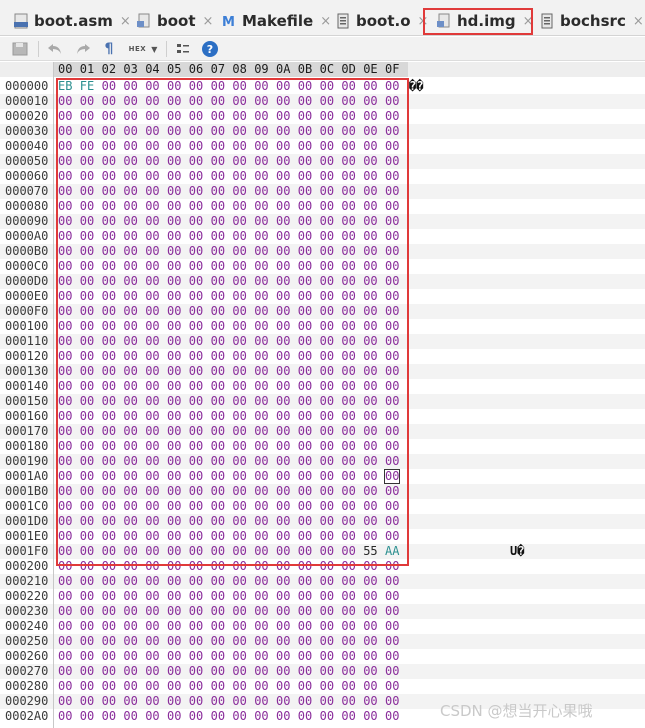 Image resolution: width=645 pixels, height=728 pixels. Describe the element at coordinates (322, 101) in the screenshot. I see `hex-row: 000010 00 00 00 00 00 00 00 00 00 00 00 00 00 00 00 00` at that location.